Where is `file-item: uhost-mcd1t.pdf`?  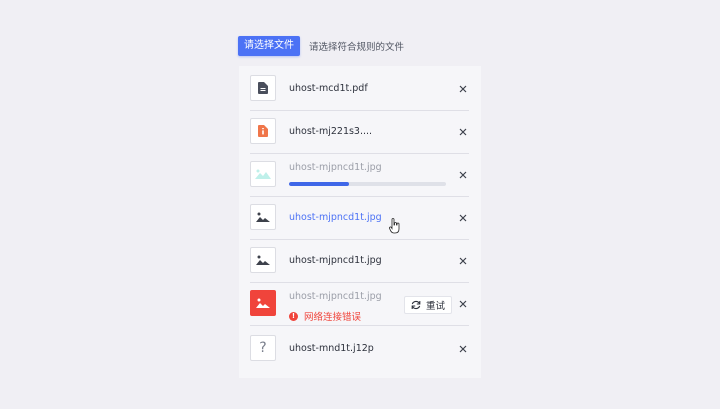
file-item: uhost-mcd1t.pdf is located at coordinates (359, 89).